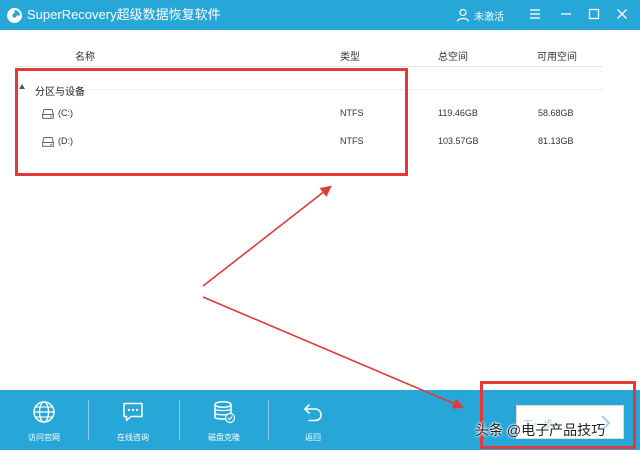 Image resolution: width=640 pixels, height=450 pixels. What do you see at coordinates (267, 236) in the screenshot?
I see `annotation-arrow-up` at bounding box center [267, 236].